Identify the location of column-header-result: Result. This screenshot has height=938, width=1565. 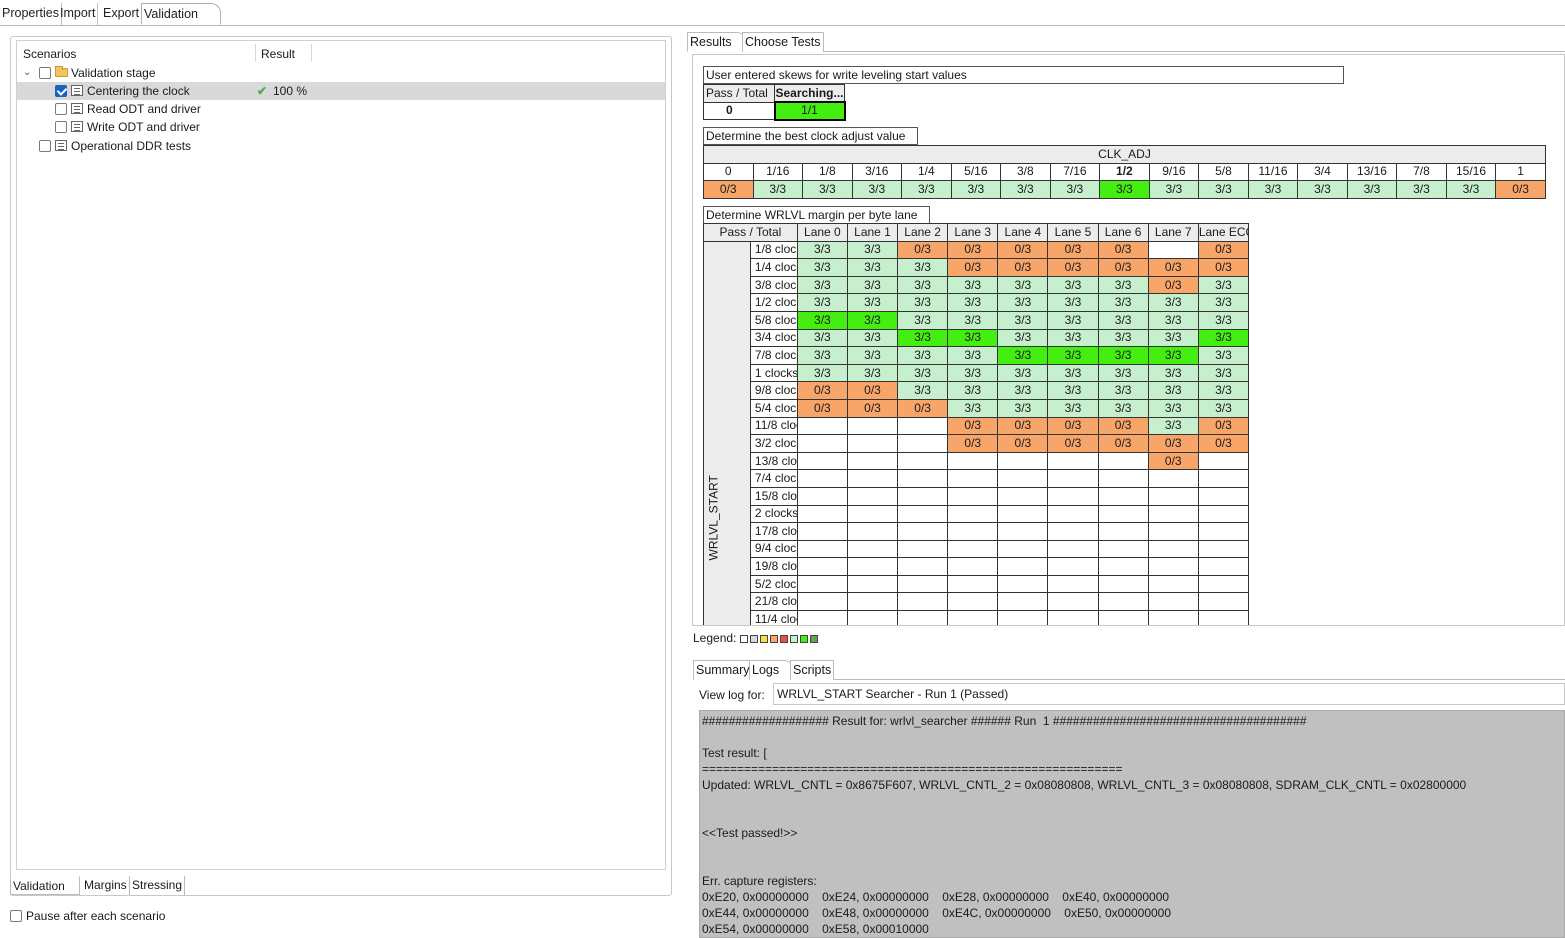
(278, 54).